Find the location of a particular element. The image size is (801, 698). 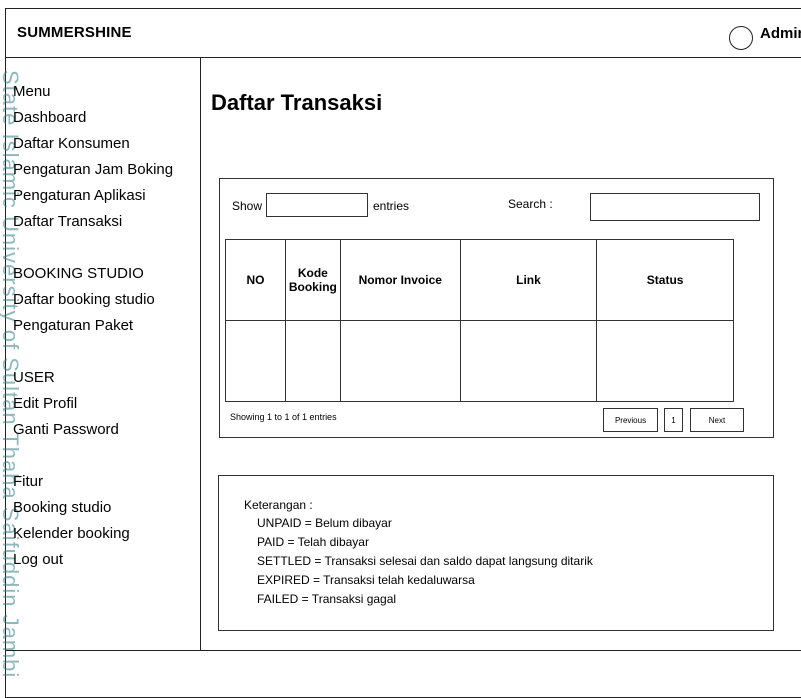

sidebar-heading-user: USER is located at coordinates (34, 377).